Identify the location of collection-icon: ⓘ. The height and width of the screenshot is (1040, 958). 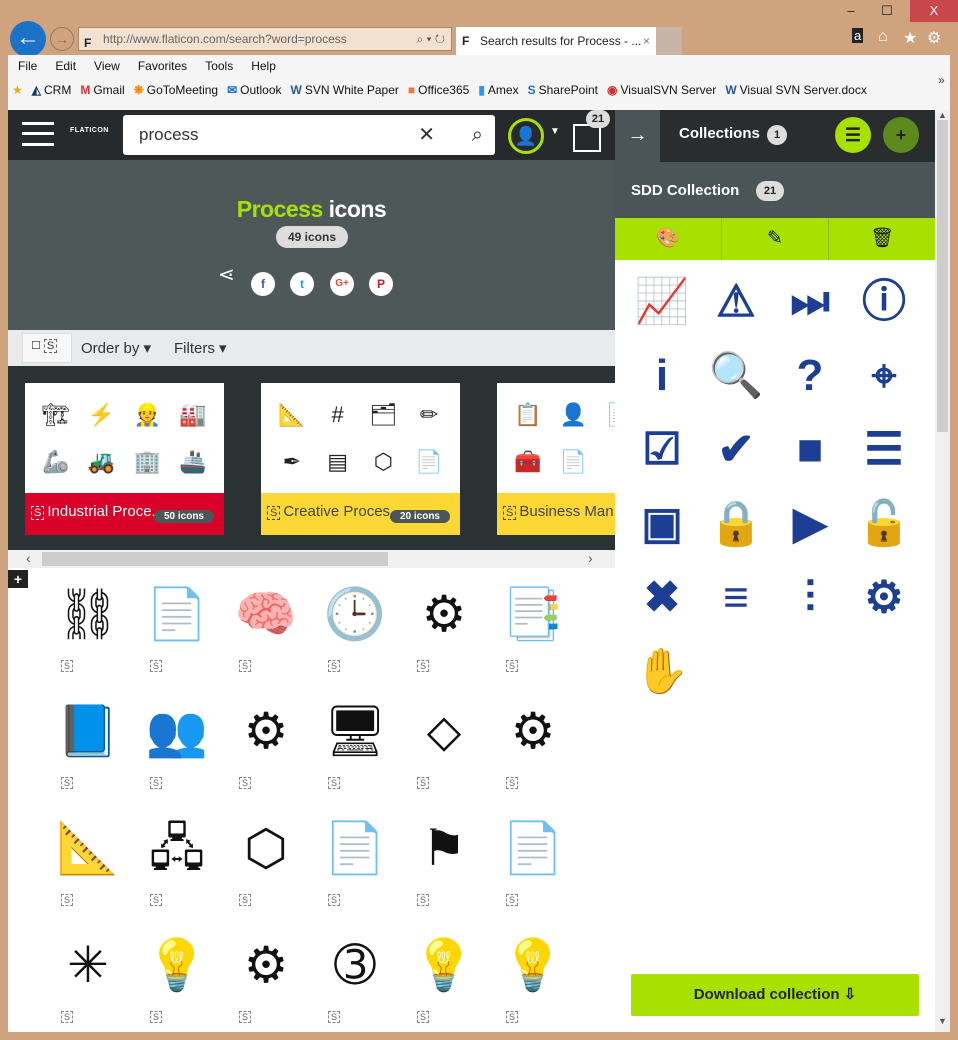
(884, 309).